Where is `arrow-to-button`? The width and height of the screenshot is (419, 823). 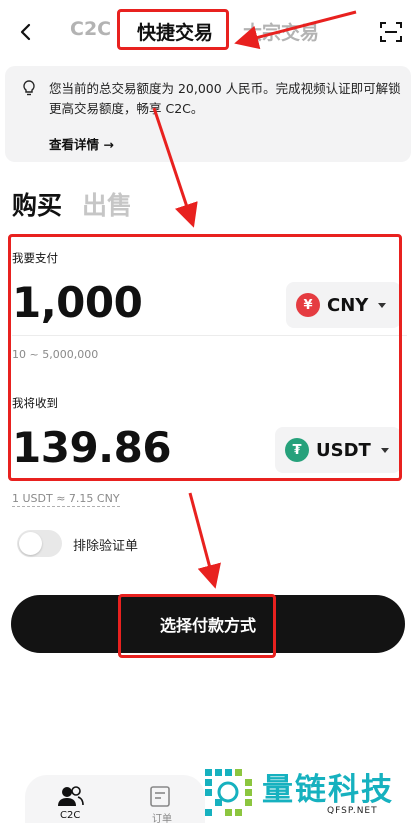 arrow-to-button is located at coordinates (204, 540).